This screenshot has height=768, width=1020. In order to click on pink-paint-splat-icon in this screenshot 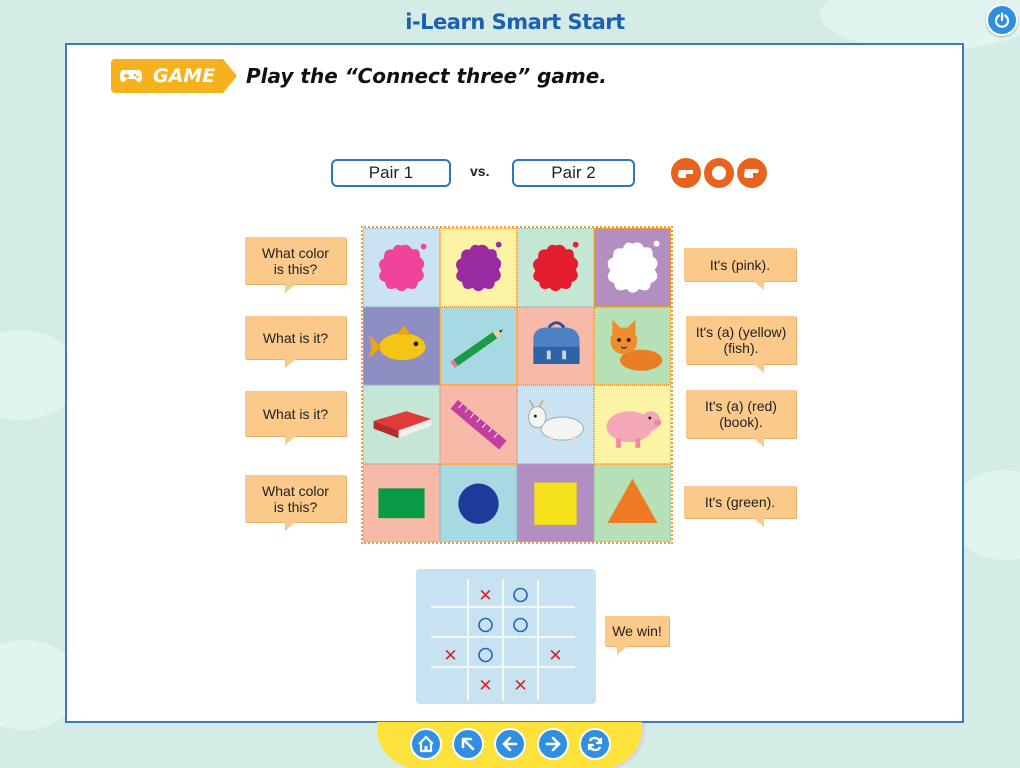, I will do `click(403, 267)`.